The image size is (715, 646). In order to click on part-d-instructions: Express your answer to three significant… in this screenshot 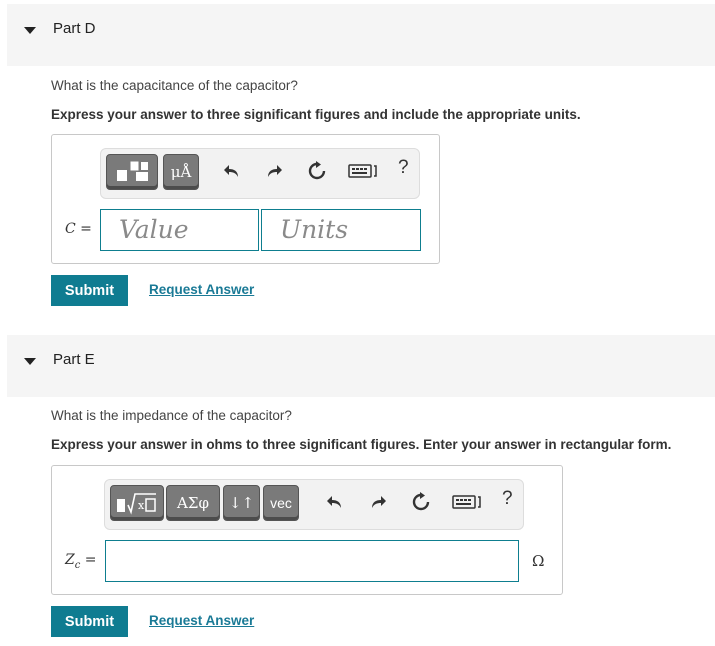, I will do `click(316, 114)`.